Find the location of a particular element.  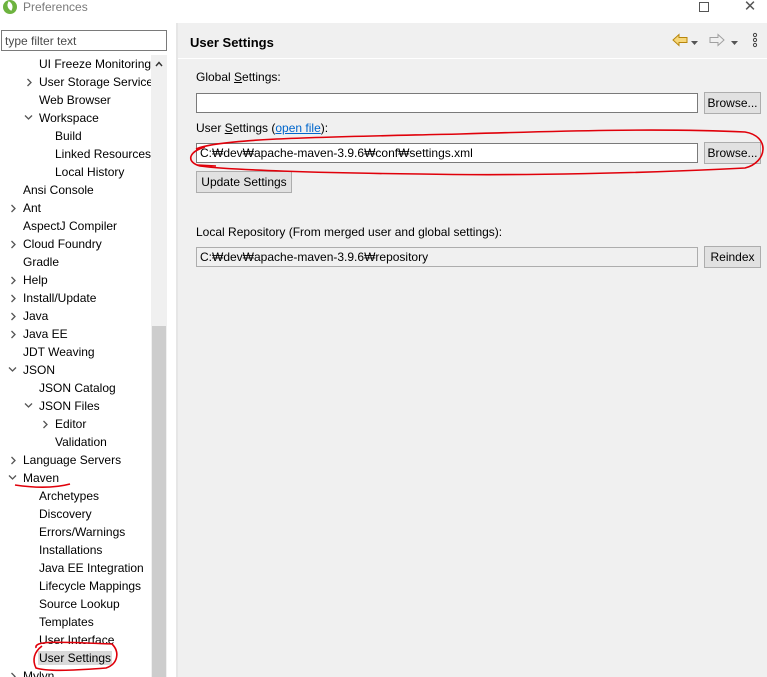

tree-item: User Interface is located at coordinates (69, 640).